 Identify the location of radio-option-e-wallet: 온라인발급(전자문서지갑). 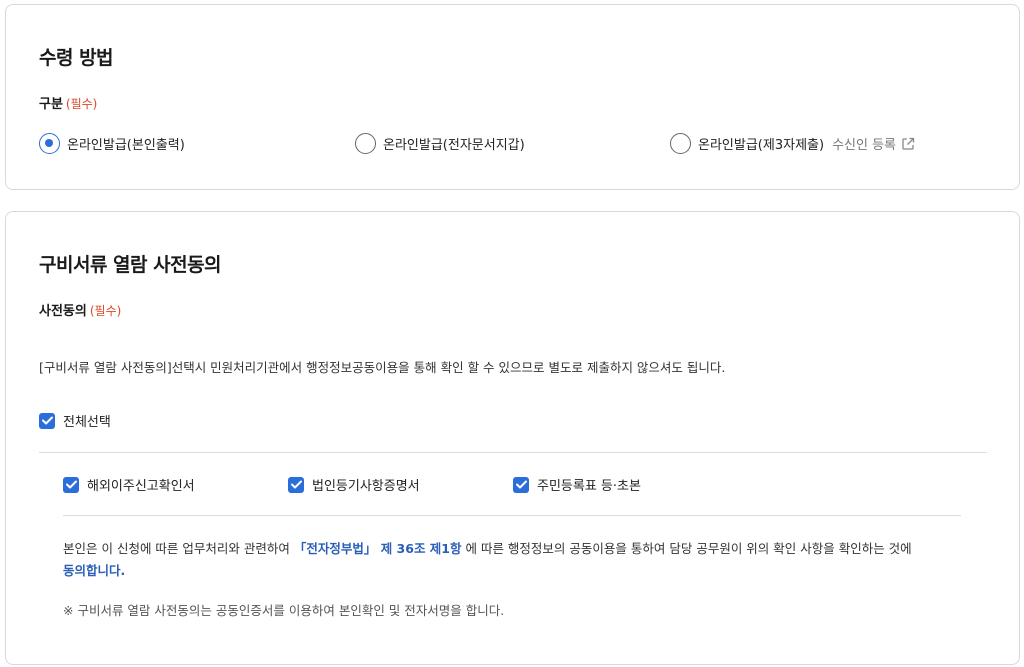
(440, 143).